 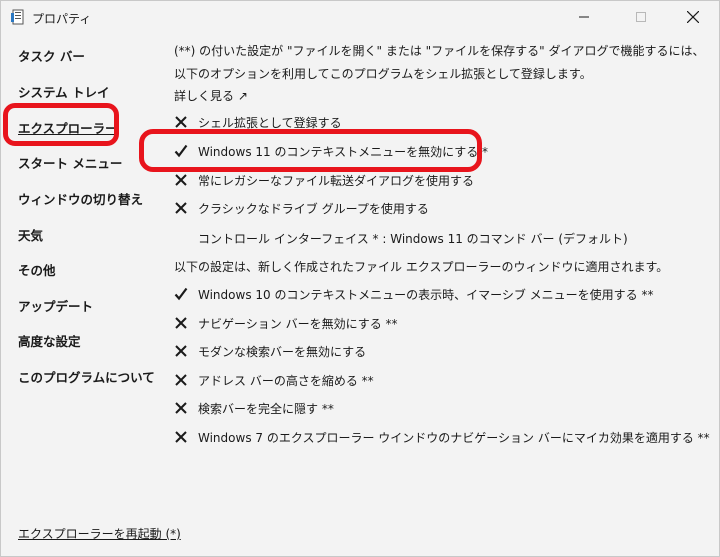 I want to click on sidebar-item-taskbar: タスク バー, so click(x=51, y=55).